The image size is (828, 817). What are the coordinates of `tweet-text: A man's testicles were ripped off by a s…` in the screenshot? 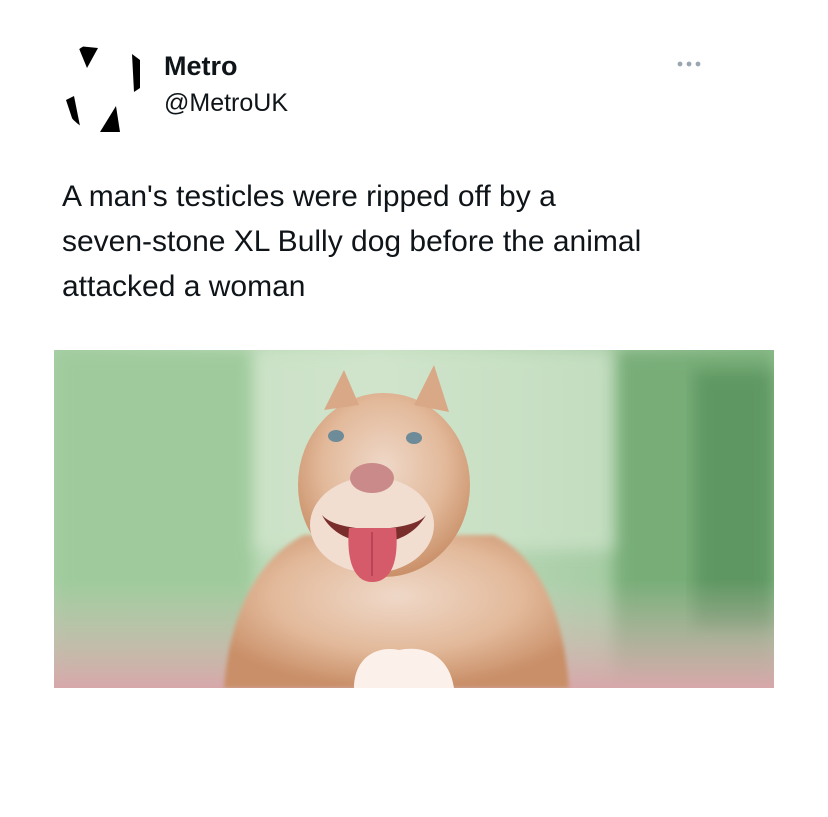 It's located at (352, 241).